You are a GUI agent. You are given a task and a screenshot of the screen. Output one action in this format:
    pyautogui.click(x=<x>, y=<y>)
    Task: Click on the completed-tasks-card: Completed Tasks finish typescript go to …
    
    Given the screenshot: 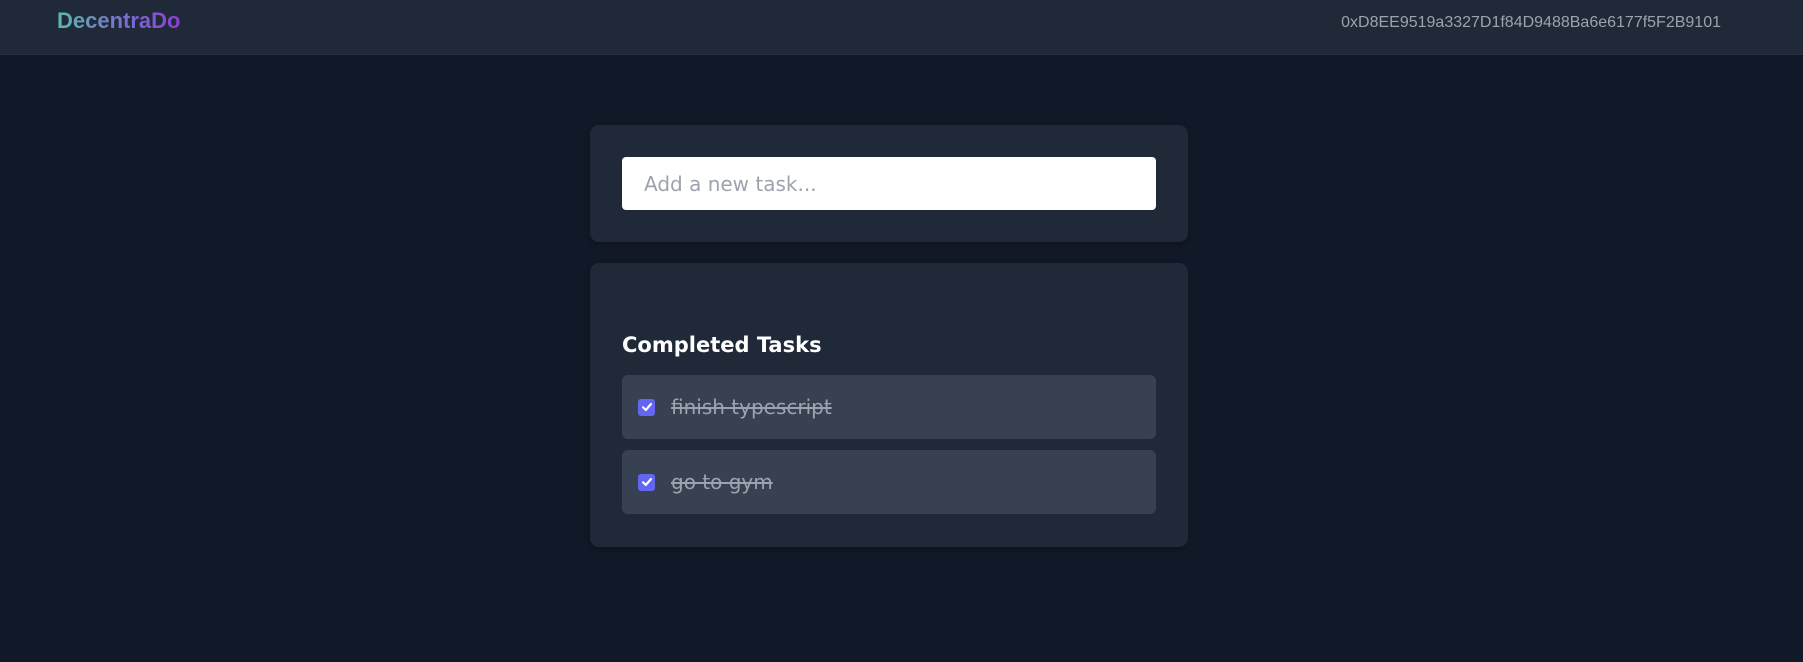 What is the action you would take?
    pyautogui.click(x=889, y=405)
    